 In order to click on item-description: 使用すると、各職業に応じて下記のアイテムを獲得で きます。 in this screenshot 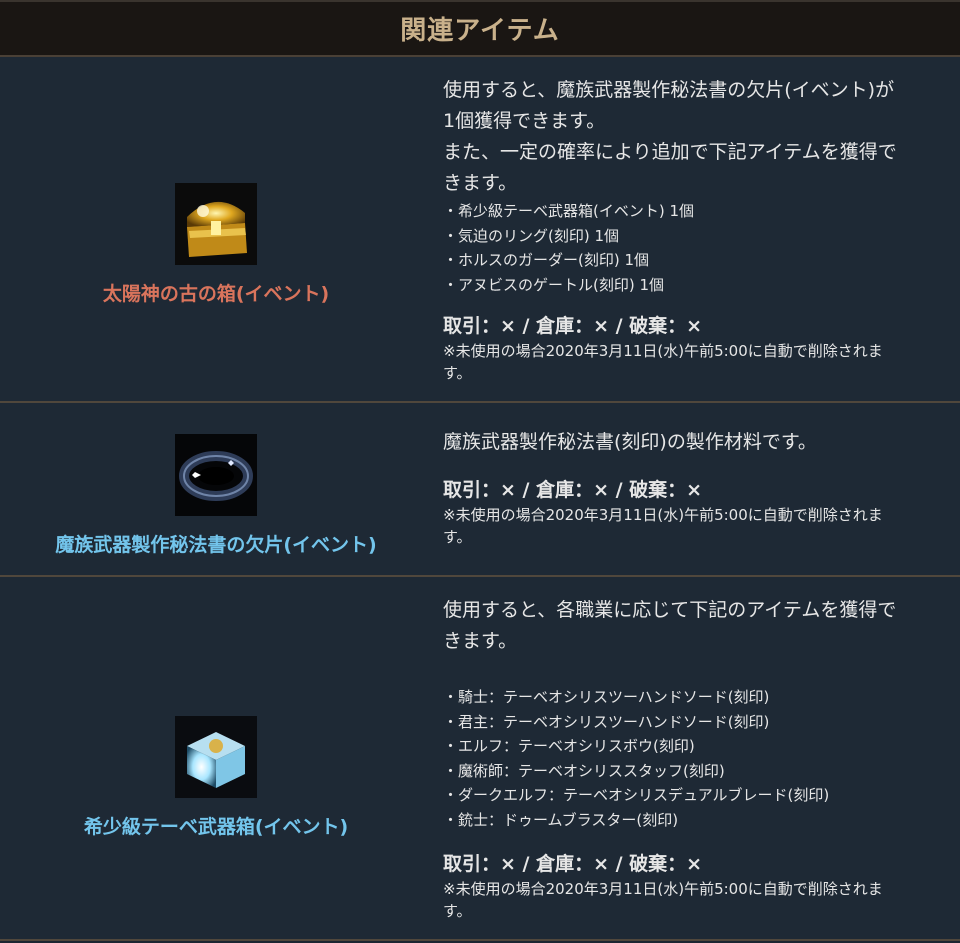, I will do `click(670, 625)`.